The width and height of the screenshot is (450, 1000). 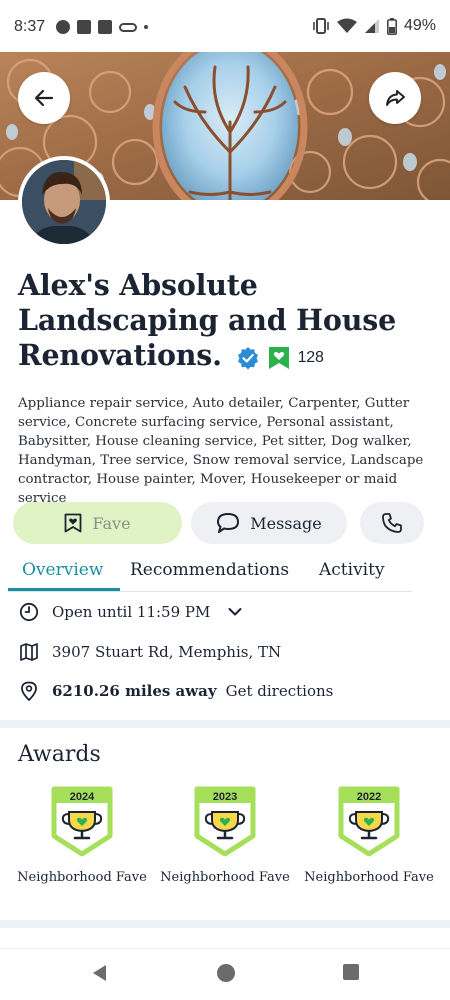 I want to click on phone-icon, so click(x=392, y=523).